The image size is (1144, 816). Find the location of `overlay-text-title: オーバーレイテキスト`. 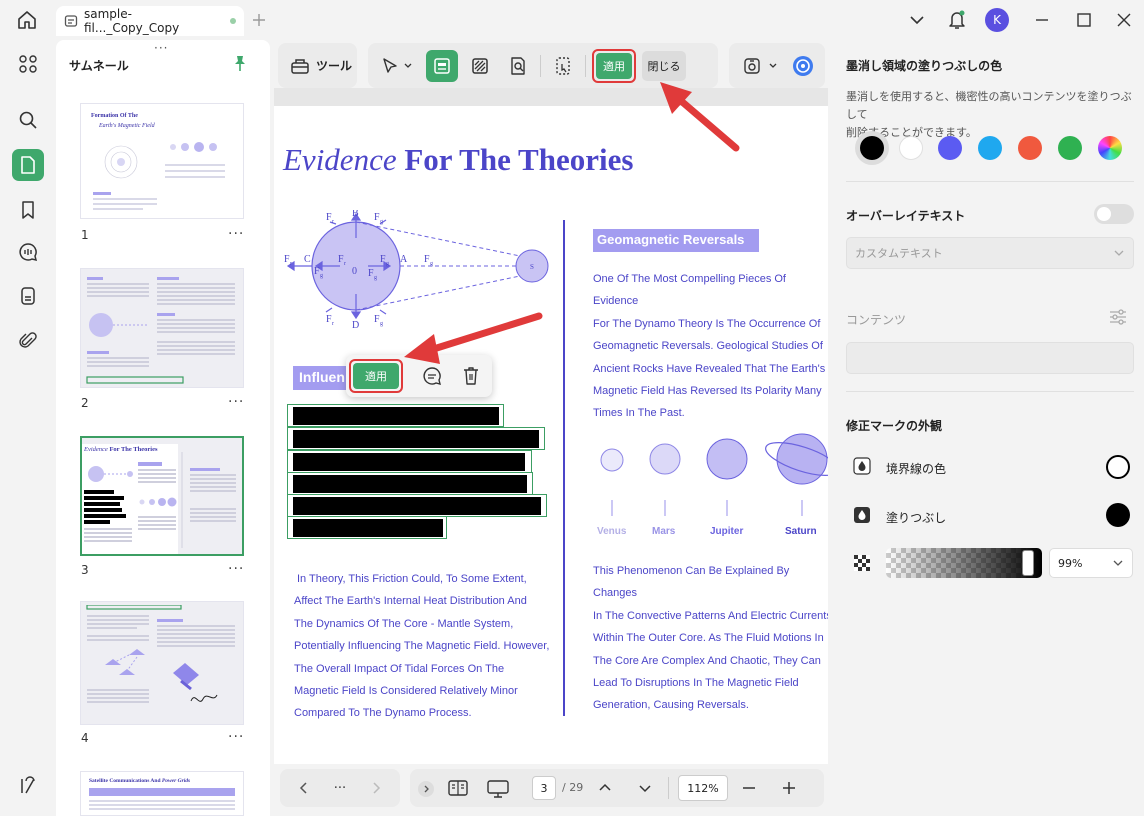

overlay-text-title: オーバーレイテキスト is located at coordinates (906, 216).